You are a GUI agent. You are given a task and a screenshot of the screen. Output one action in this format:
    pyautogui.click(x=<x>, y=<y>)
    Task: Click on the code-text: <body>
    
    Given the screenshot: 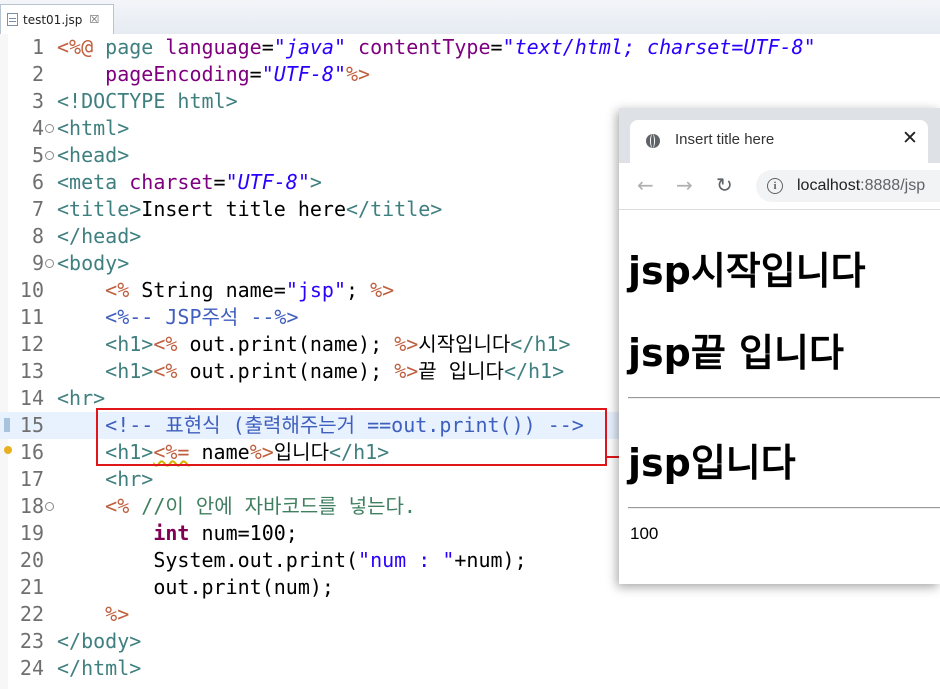 What is the action you would take?
    pyautogui.click(x=93, y=263)
    